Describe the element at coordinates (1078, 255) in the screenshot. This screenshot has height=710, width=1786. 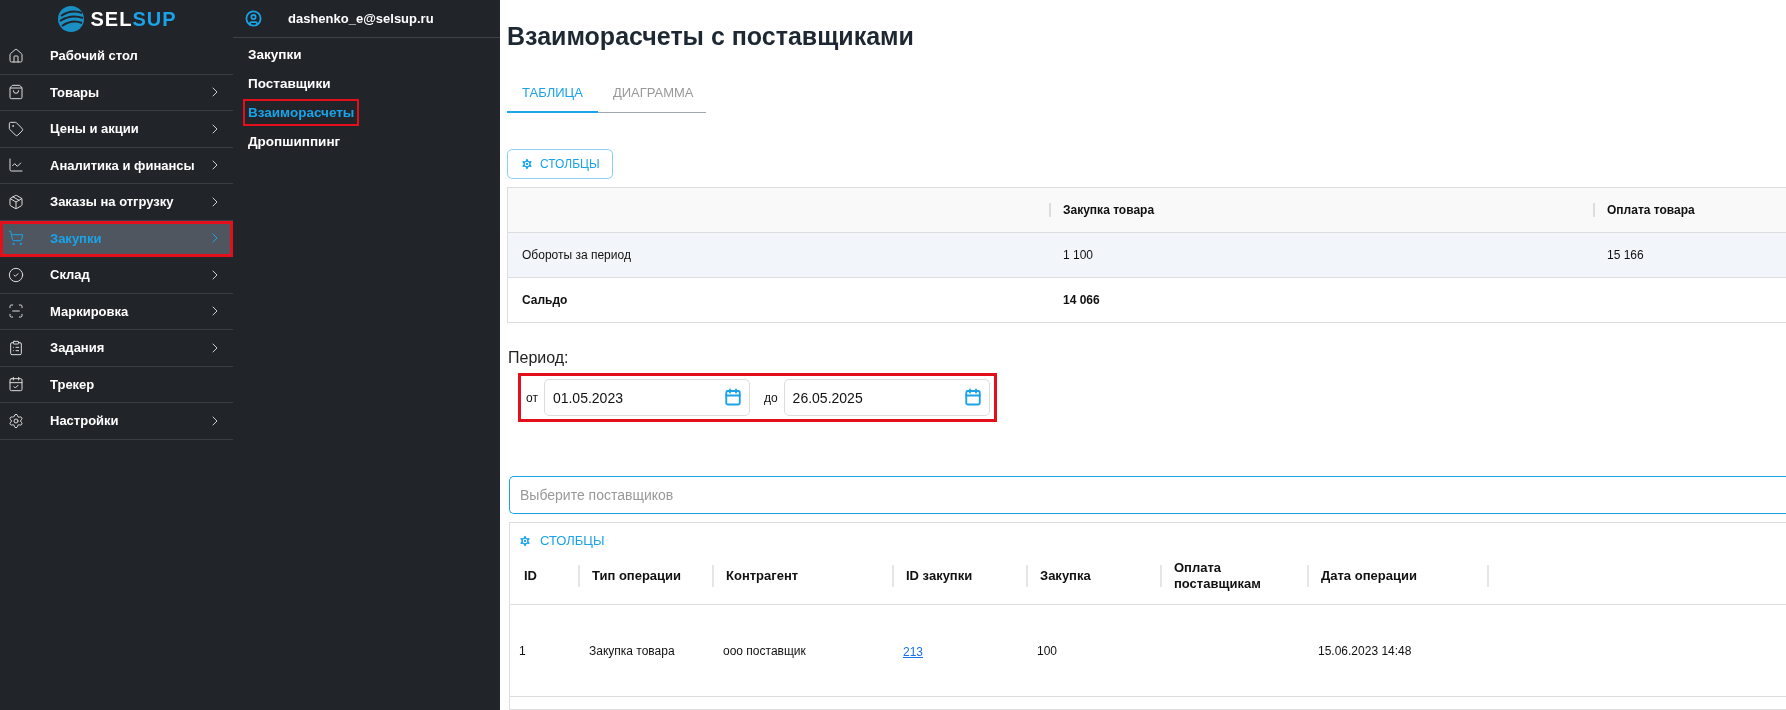
I see `table-cell-text: 1 100` at that location.